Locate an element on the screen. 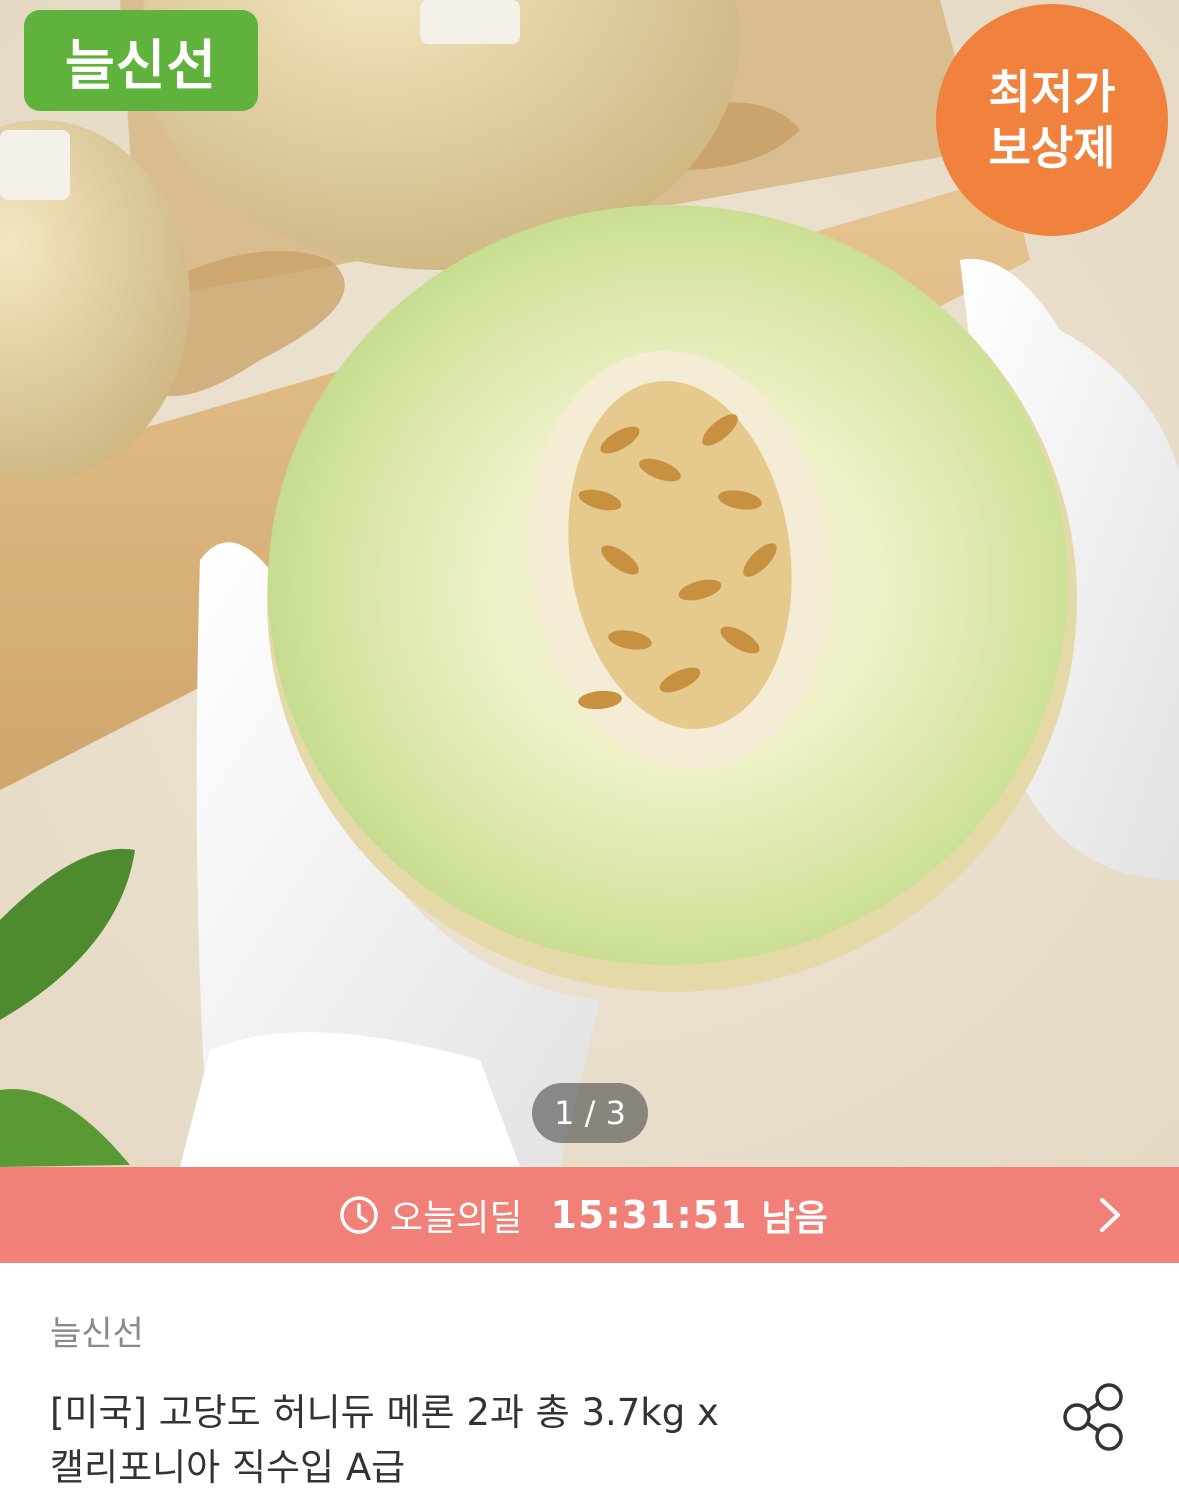  brand-badge: 늘신선 is located at coordinates (141, 60).